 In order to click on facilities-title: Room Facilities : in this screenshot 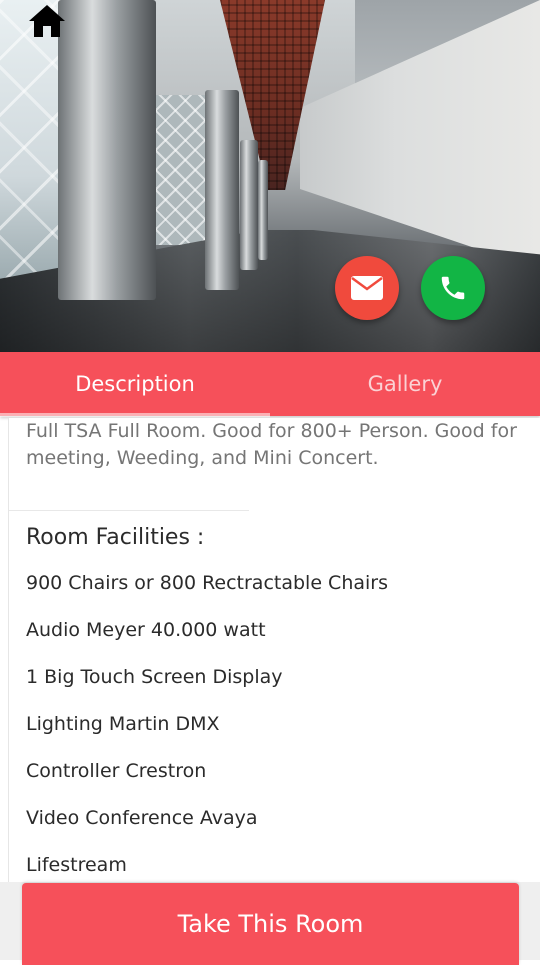, I will do `click(115, 537)`.